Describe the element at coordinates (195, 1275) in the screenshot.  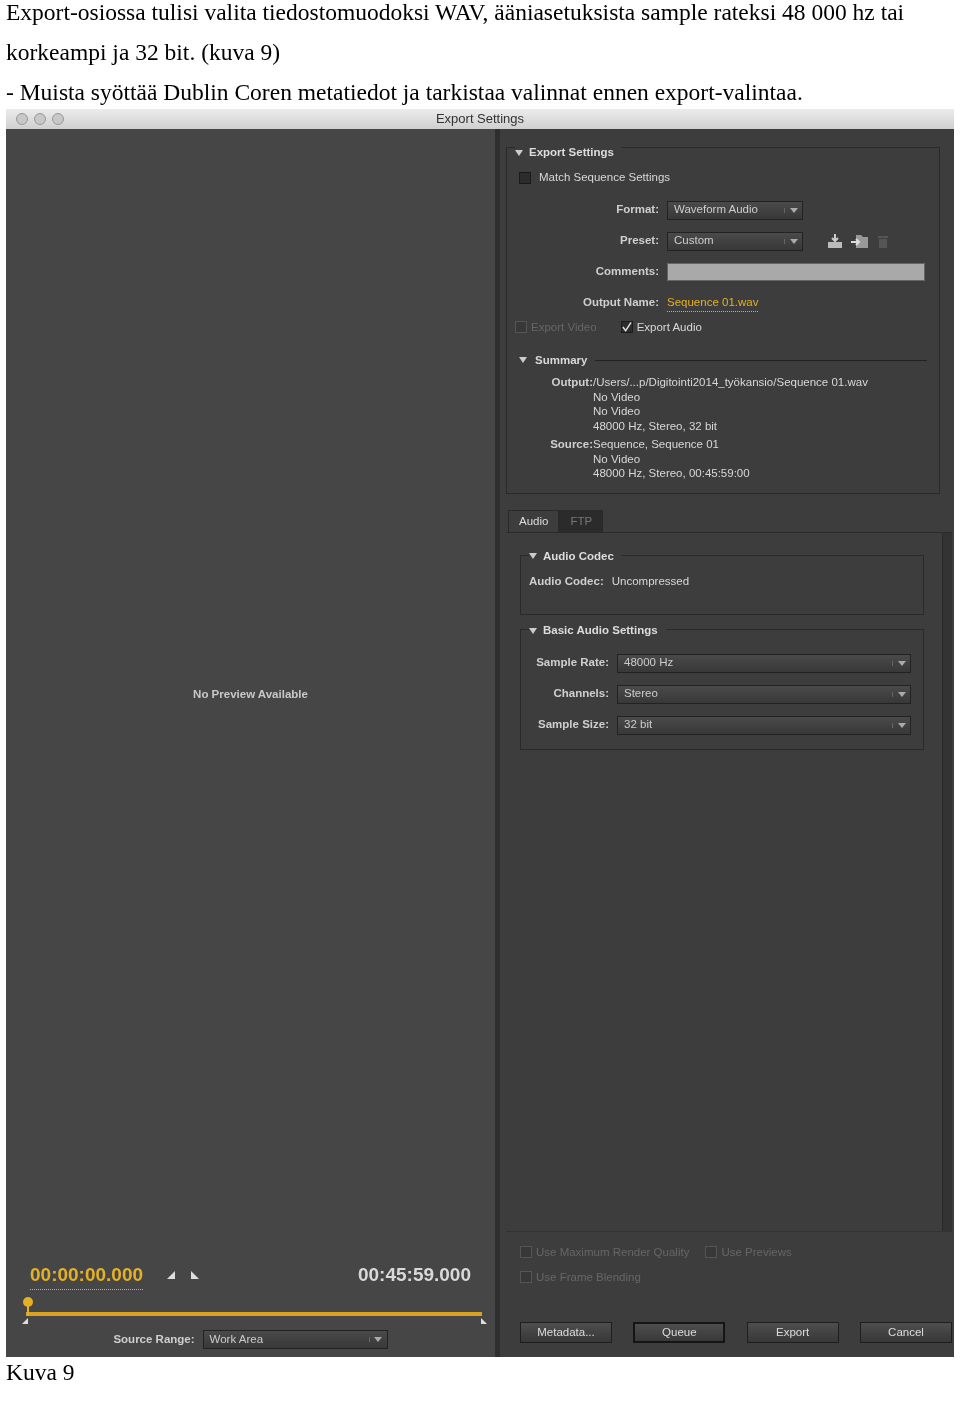
I see `mark-out-icon` at that location.